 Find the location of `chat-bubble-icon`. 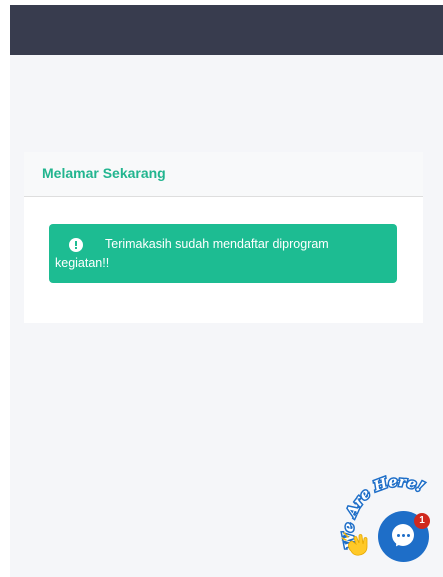

chat-bubble-icon is located at coordinates (403, 535).